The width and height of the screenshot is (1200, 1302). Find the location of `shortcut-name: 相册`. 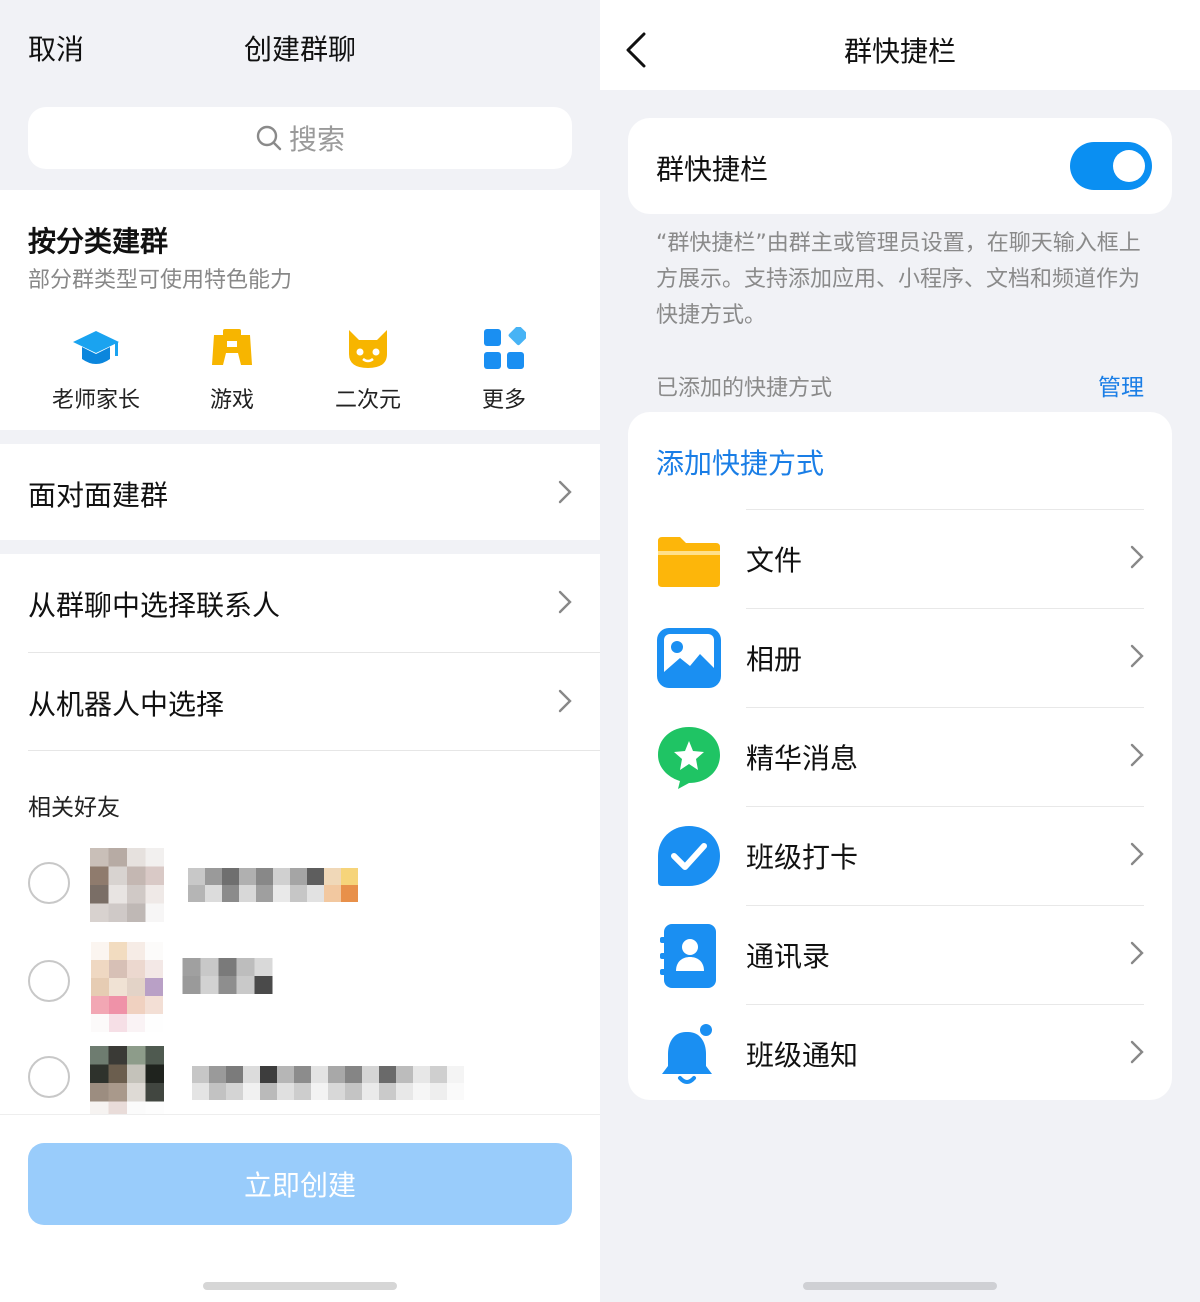

shortcut-name: 相册 is located at coordinates (774, 659).